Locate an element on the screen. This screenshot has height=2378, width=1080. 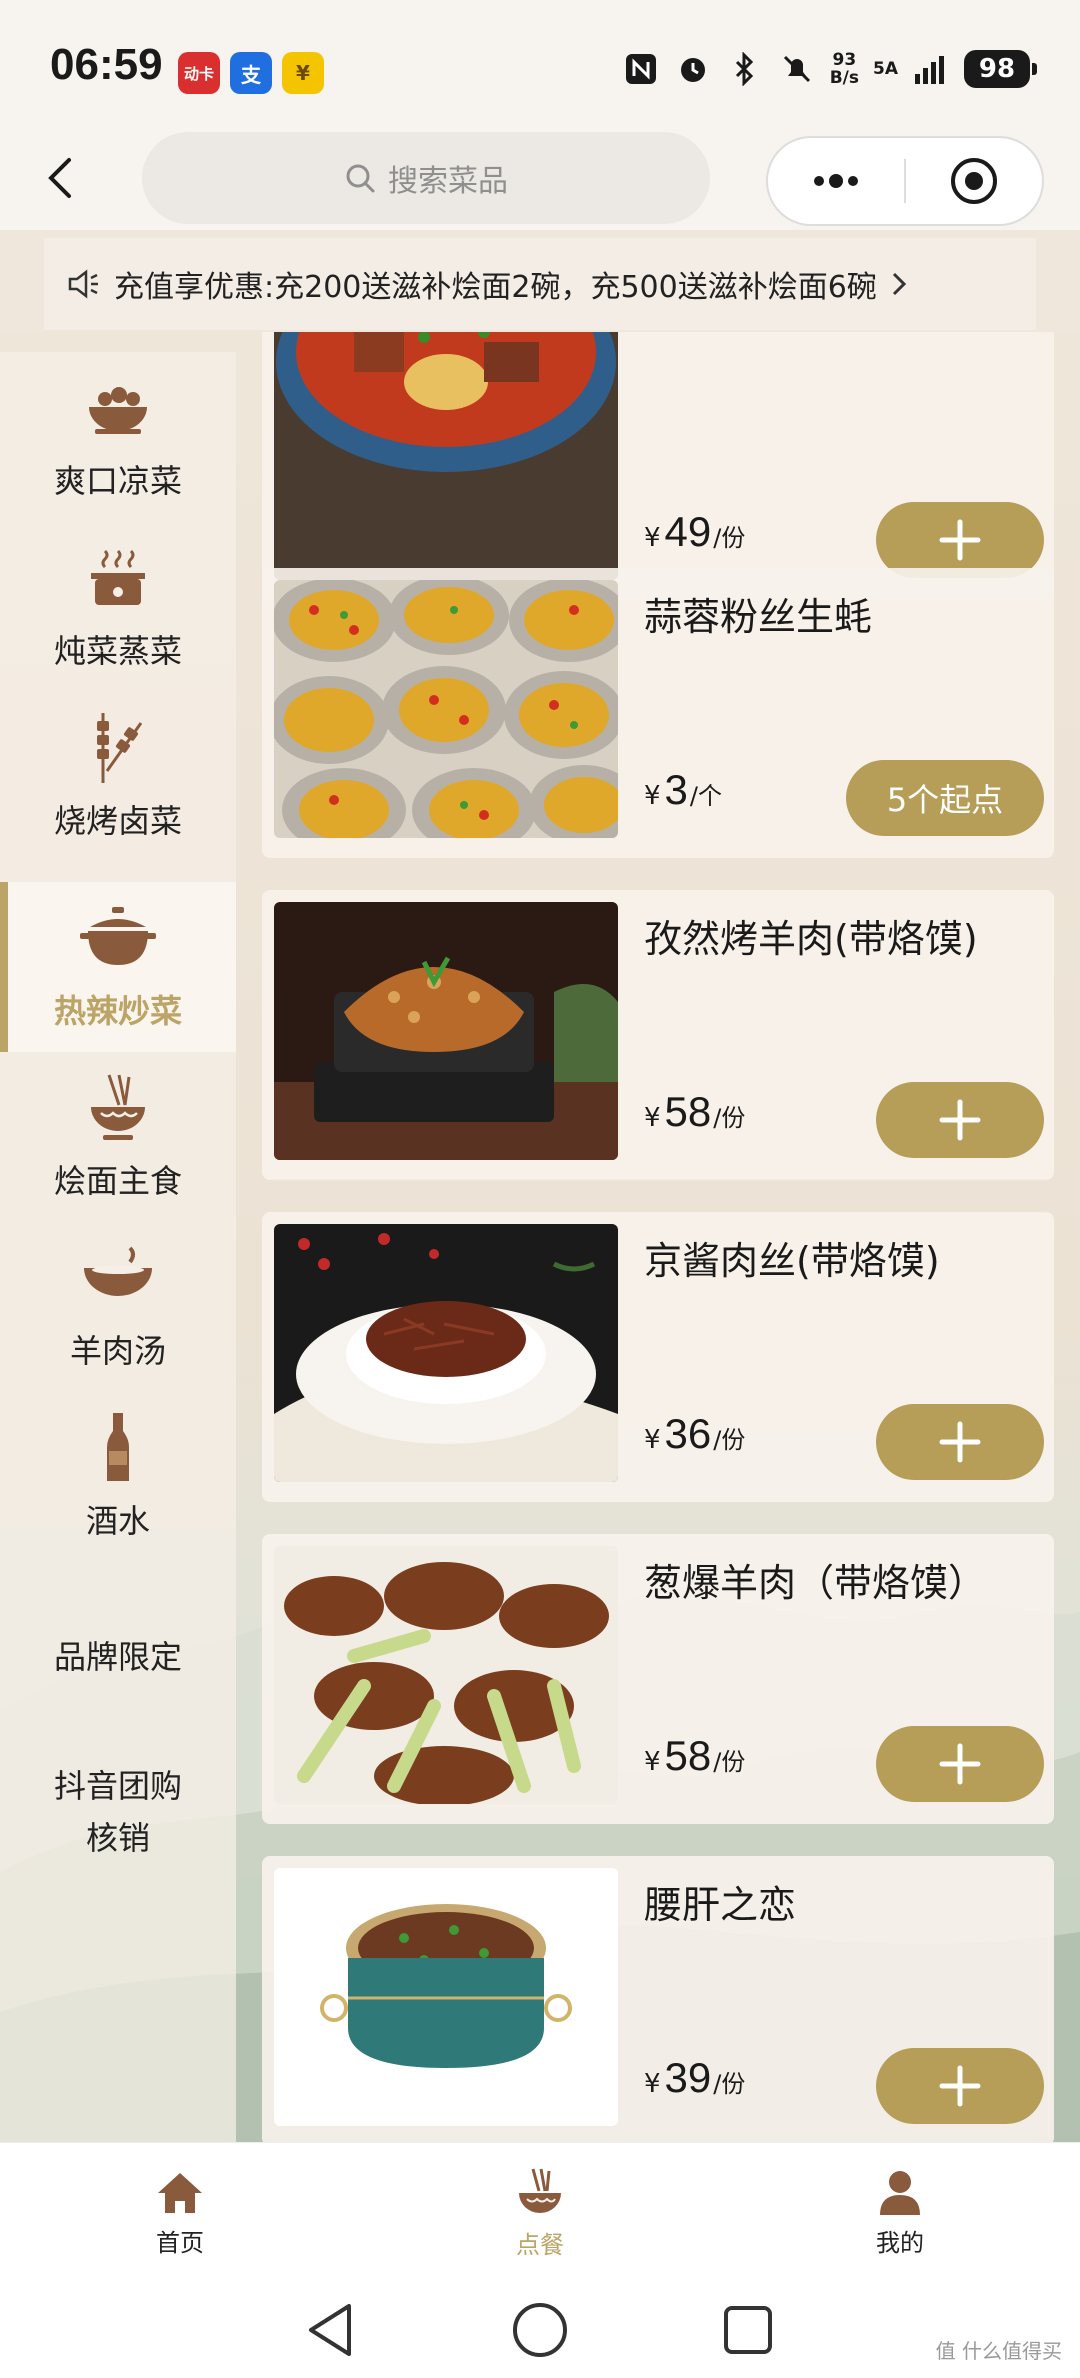
speaker-icon is located at coordinates (83, 284).